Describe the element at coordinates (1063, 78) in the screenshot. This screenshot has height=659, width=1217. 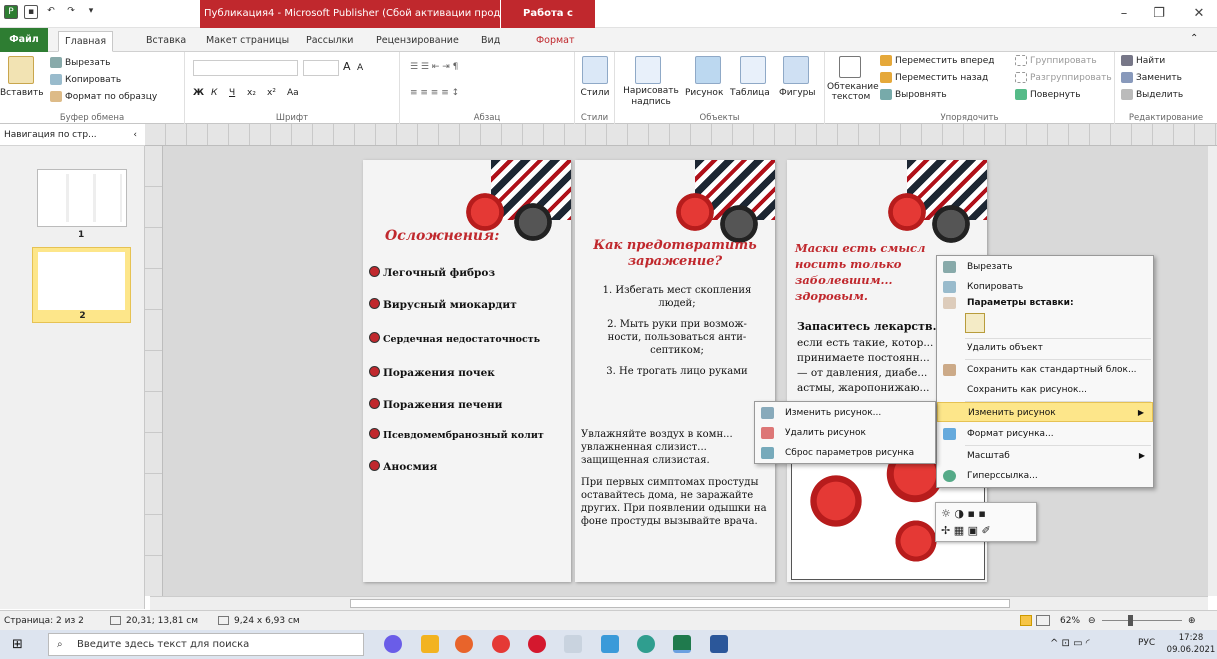
I see `ungroup-button: Разгруппировать` at that location.